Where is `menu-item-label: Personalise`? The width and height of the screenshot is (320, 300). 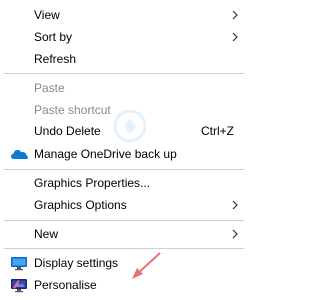 menu-item-label: Personalise is located at coordinates (65, 285).